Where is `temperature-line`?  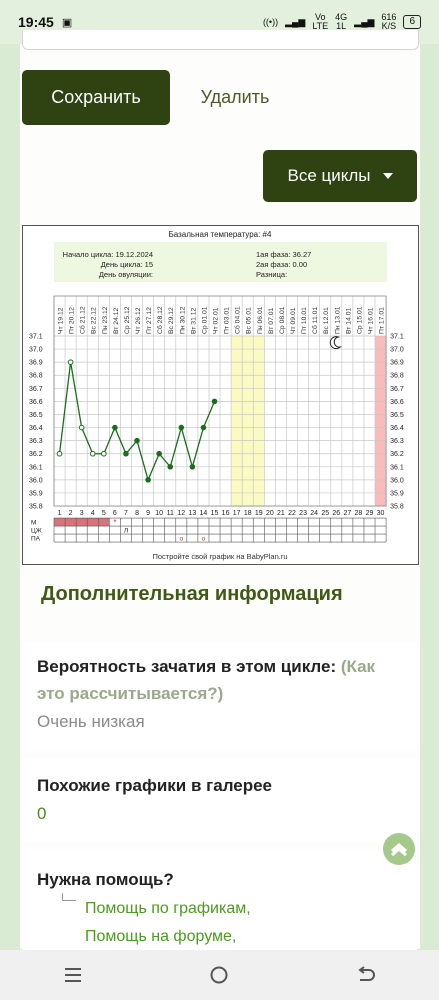
temperature-line is located at coordinates (137, 422).